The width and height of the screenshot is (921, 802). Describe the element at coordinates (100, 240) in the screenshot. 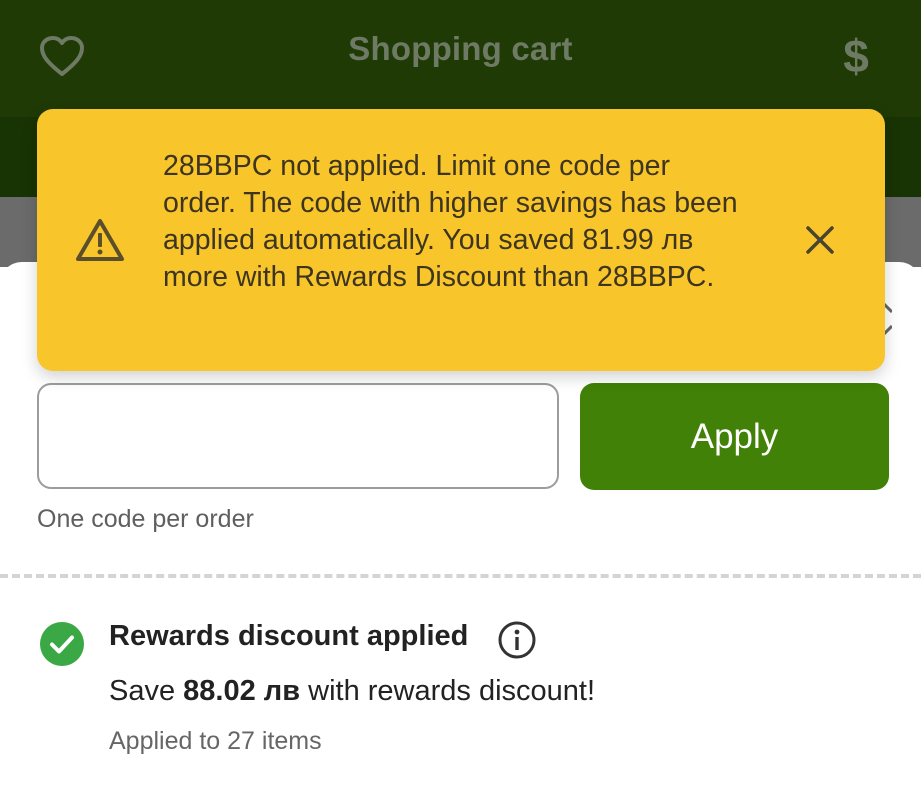

I see `warning-icon` at that location.